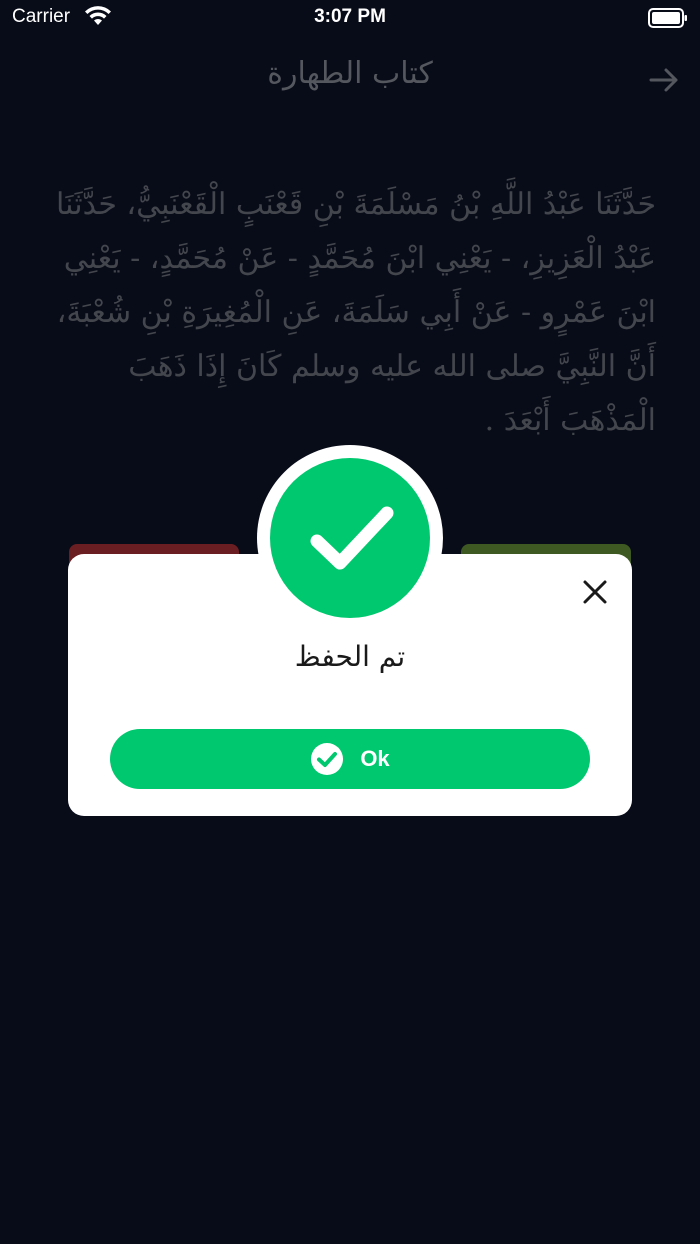 This screenshot has height=1244, width=700. I want to click on status-bar: Carrier 3:07 PM, so click(350, 18).